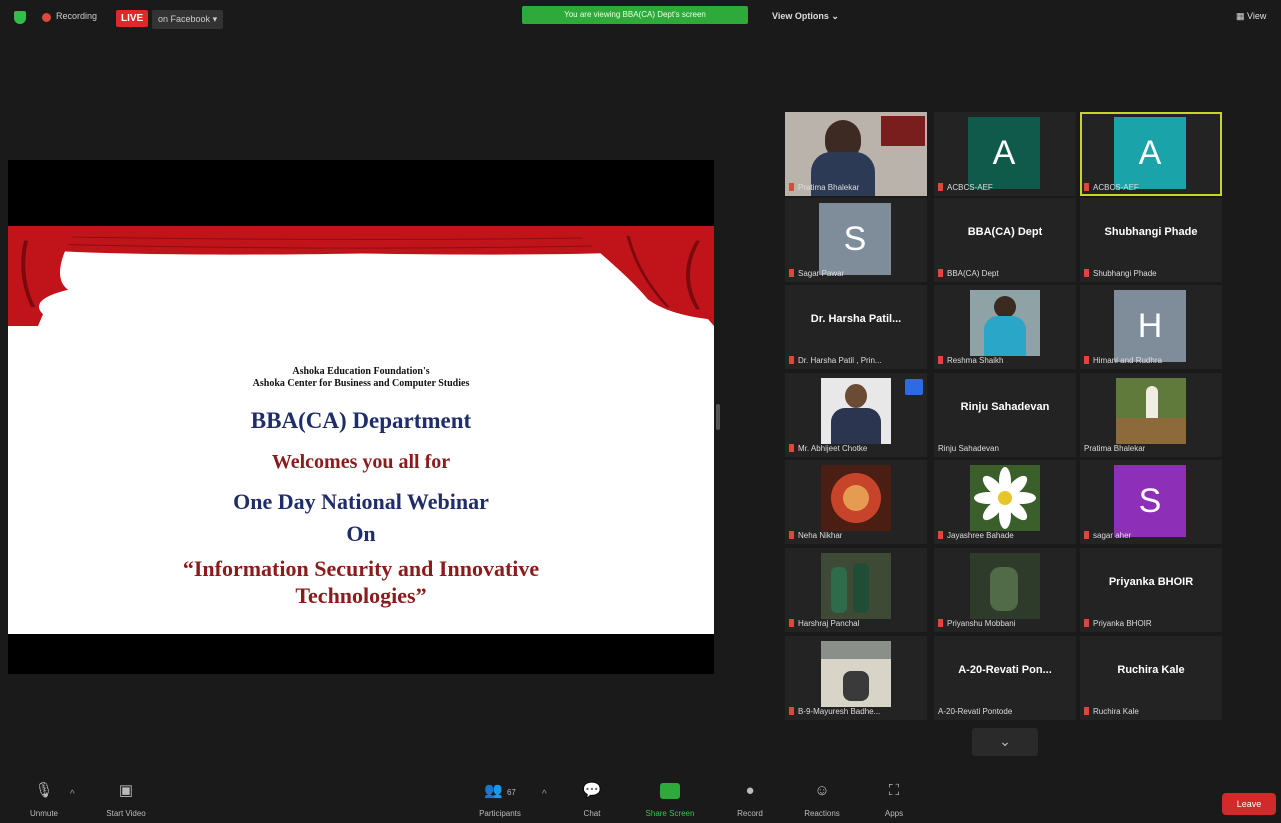 Image resolution: width=1281 pixels, height=823 pixels. Describe the element at coordinates (828, 448) in the screenshot. I see `participant-name: Mr. Abhijeet Chotke` at that location.